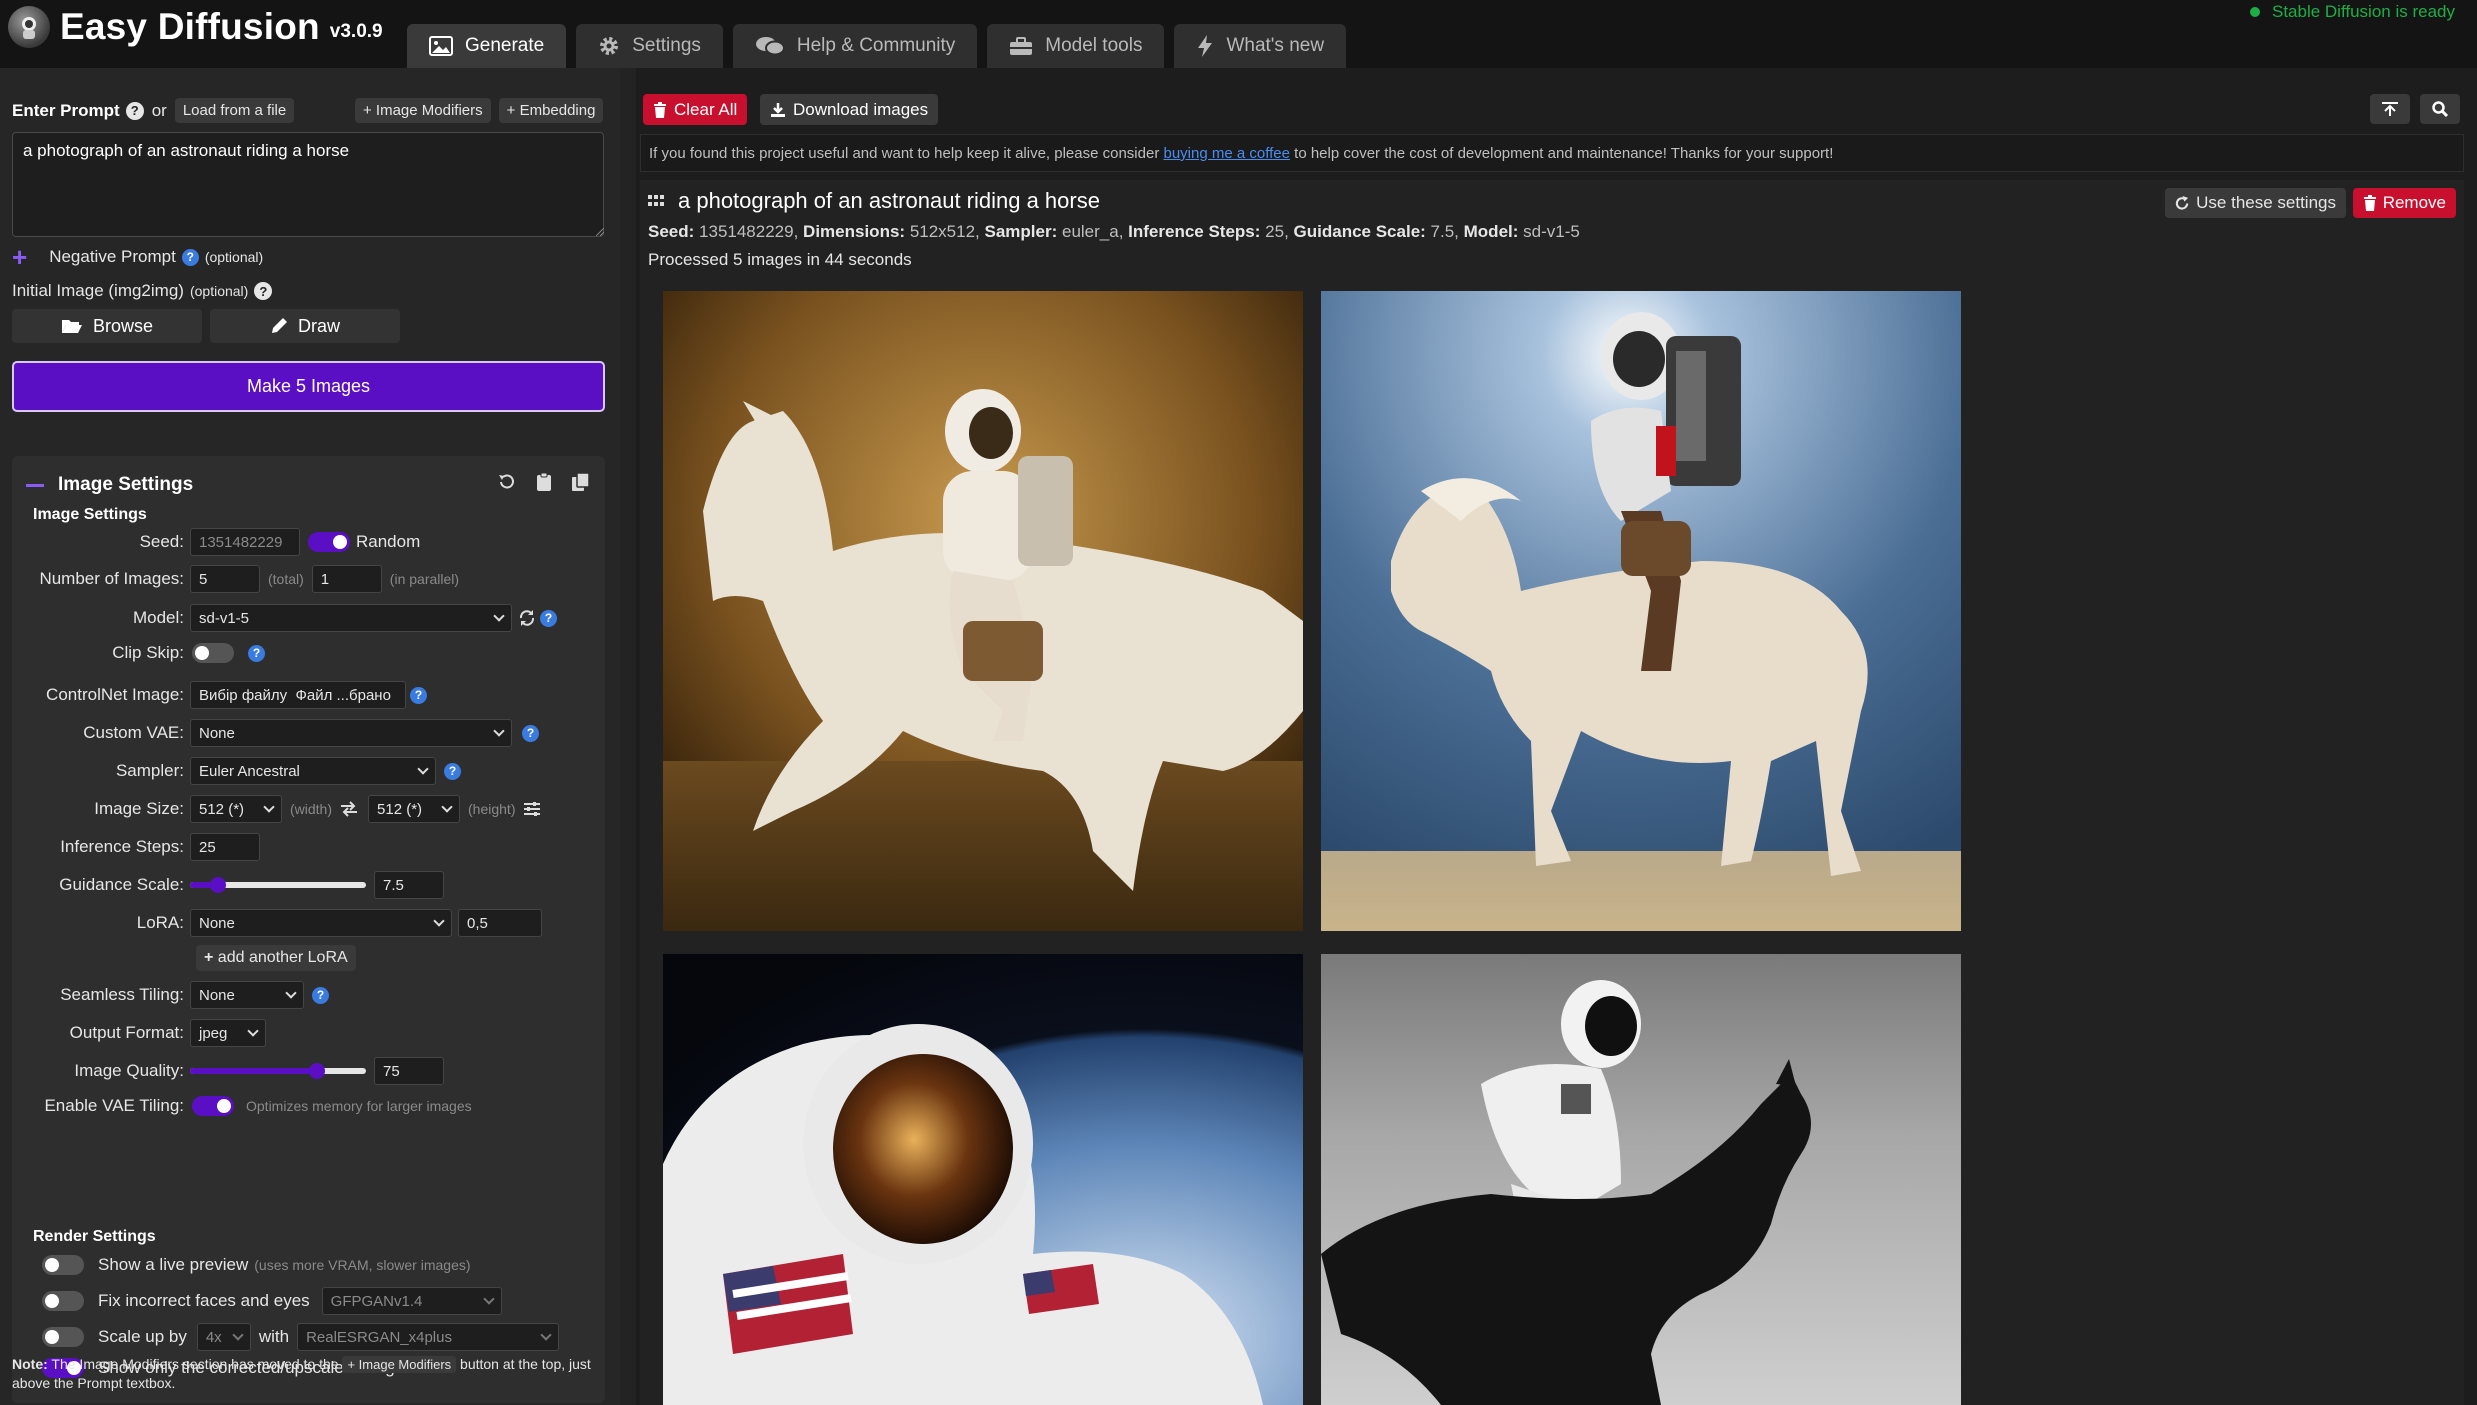 This screenshot has width=2477, height=1405. Describe the element at coordinates (532, 809) in the screenshot. I see `sliders-icon` at that location.